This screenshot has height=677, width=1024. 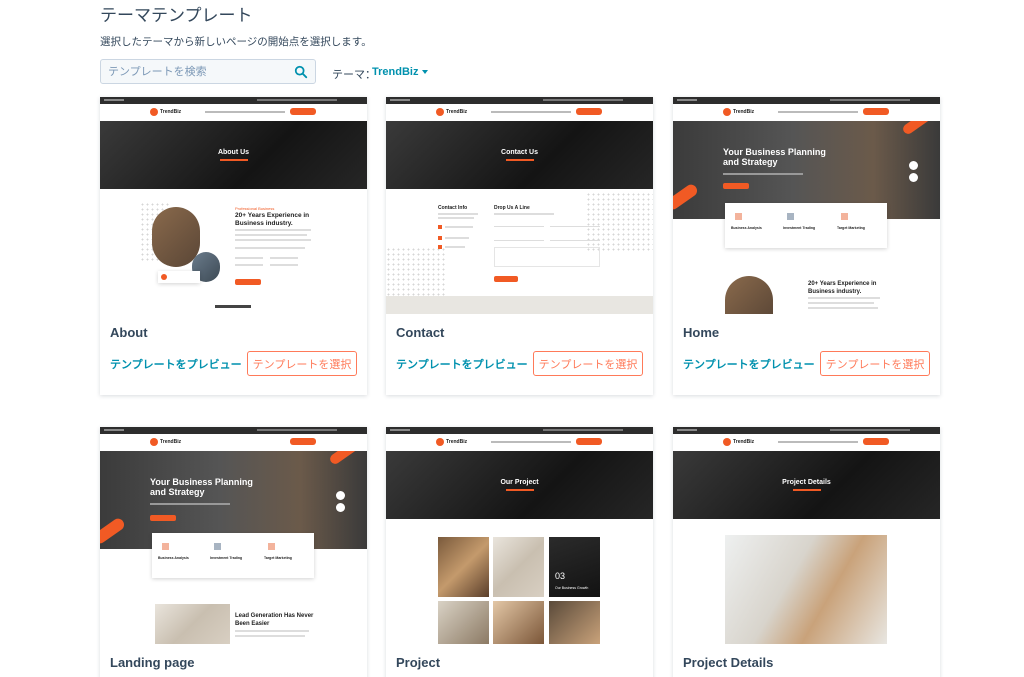 I want to click on thumb-hero-title: Project Details, so click(x=806, y=482).